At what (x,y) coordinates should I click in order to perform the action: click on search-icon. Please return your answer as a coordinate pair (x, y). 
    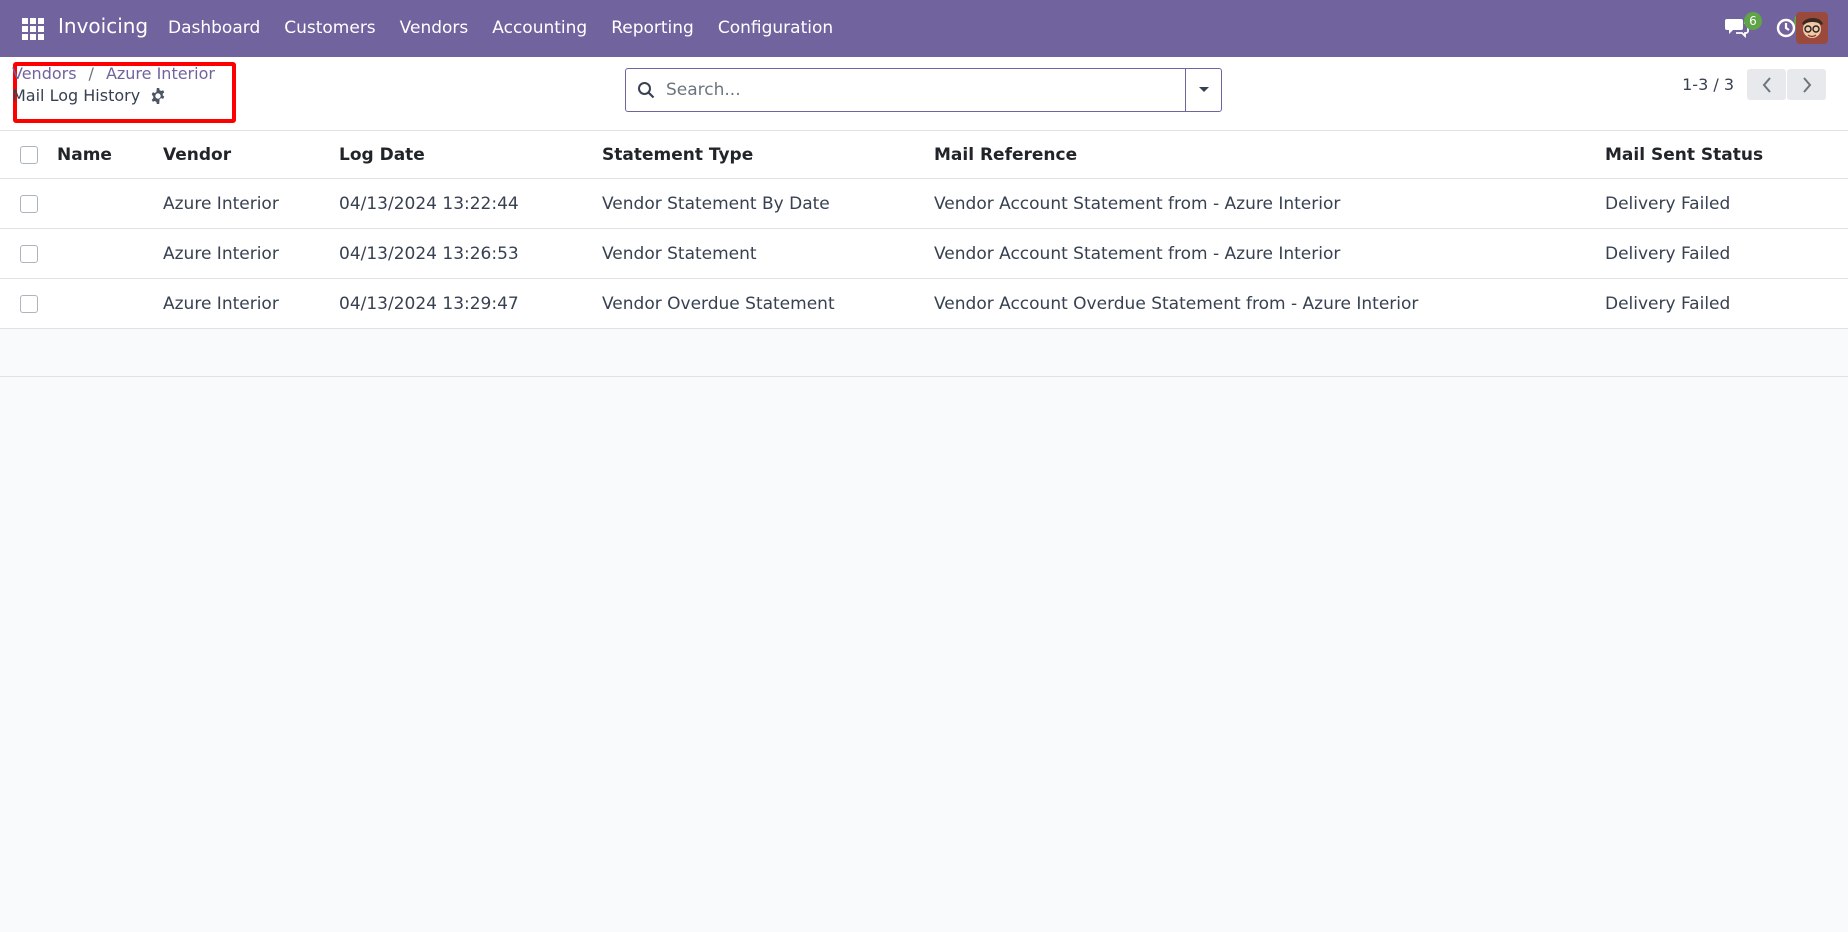
    Looking at the image, I should click on (646, 90).